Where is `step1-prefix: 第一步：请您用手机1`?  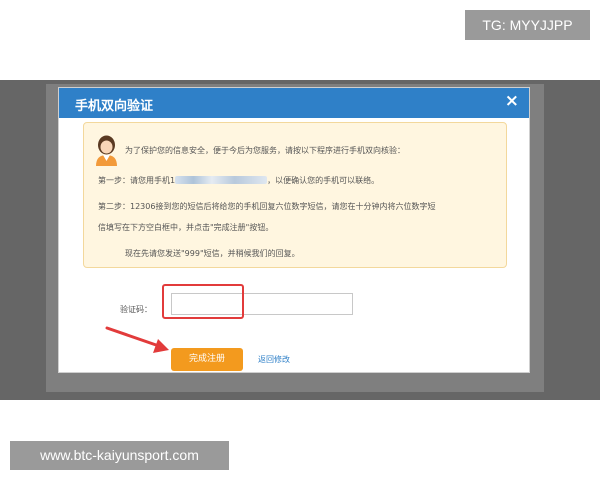
step1-prefix: 第一步：请您用手机1 is located at coordinates (137, 180).